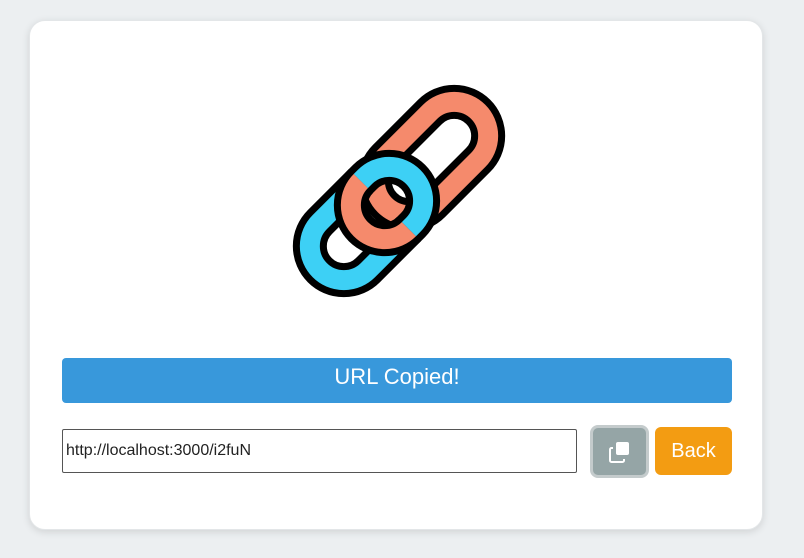 Image resolution: width=804 pixels, height=558 pixels. I want to click on short-url-field, so click(319, 451).